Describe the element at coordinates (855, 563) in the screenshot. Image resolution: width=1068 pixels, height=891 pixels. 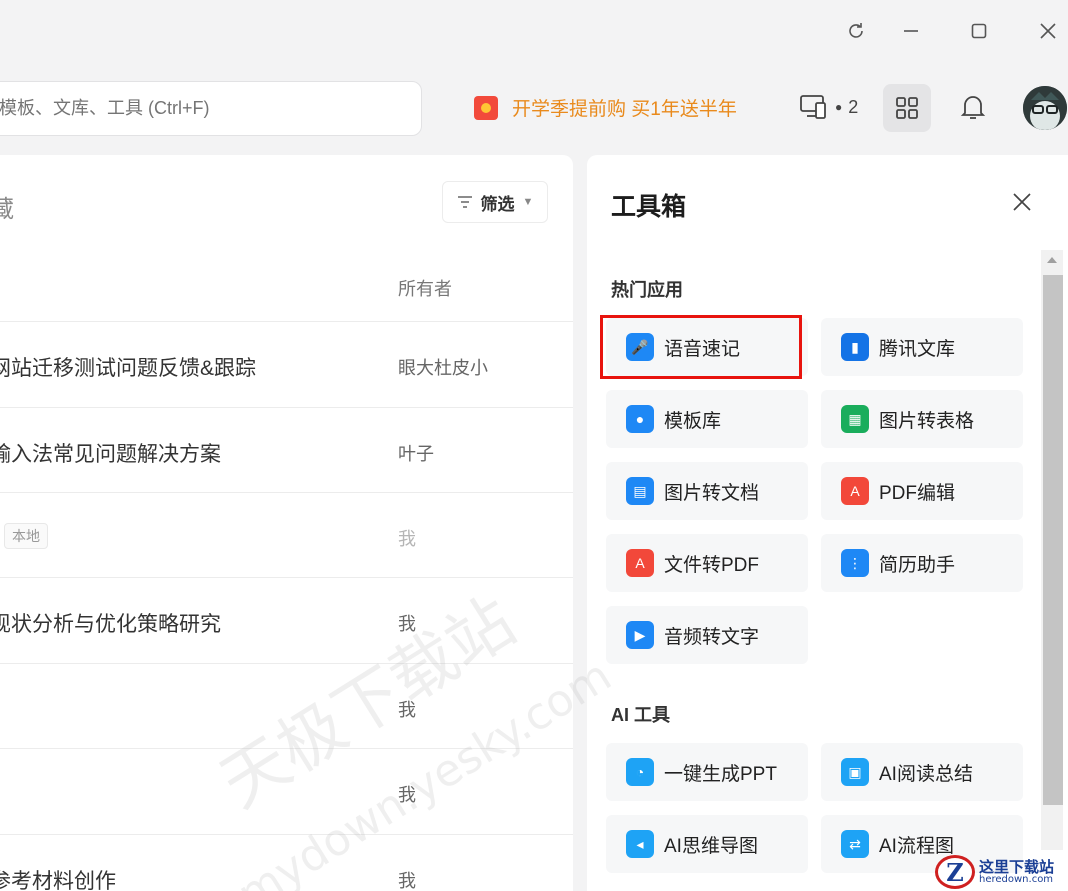
I see `resume-icon: ⋮` at that location.